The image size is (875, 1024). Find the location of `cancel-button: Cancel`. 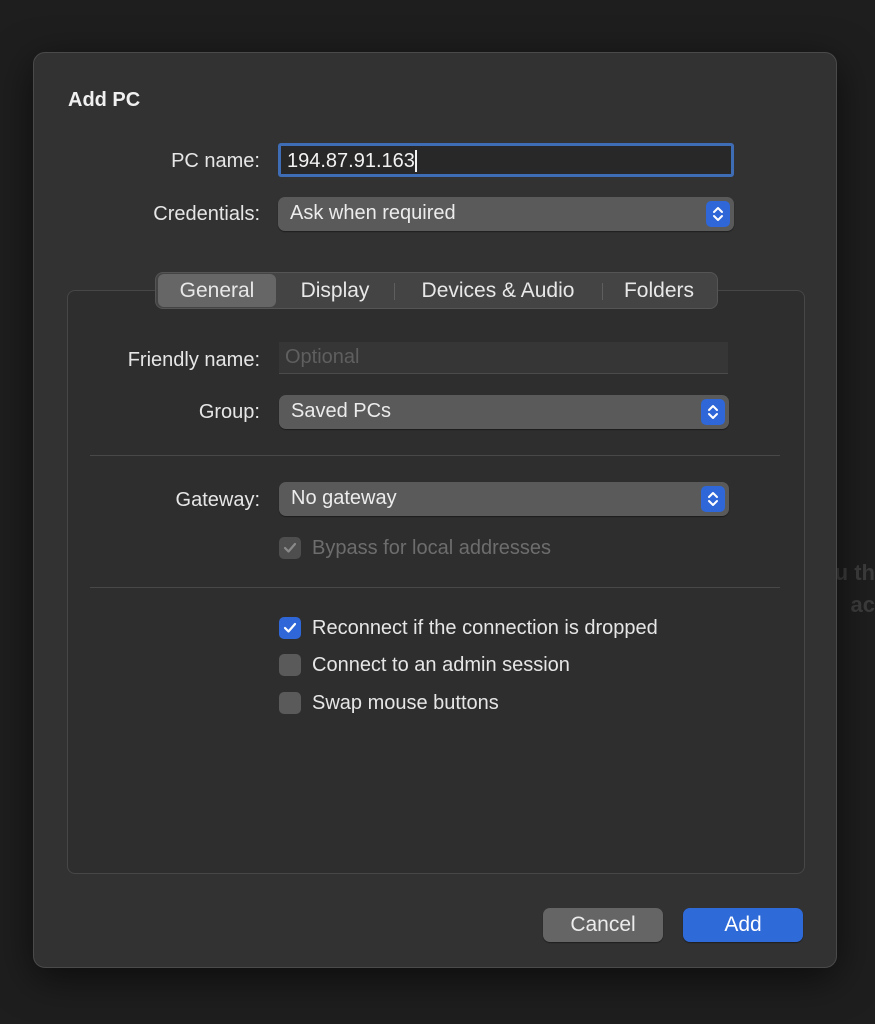

cancel-button: Cancel is located at coordinates (603, 925).